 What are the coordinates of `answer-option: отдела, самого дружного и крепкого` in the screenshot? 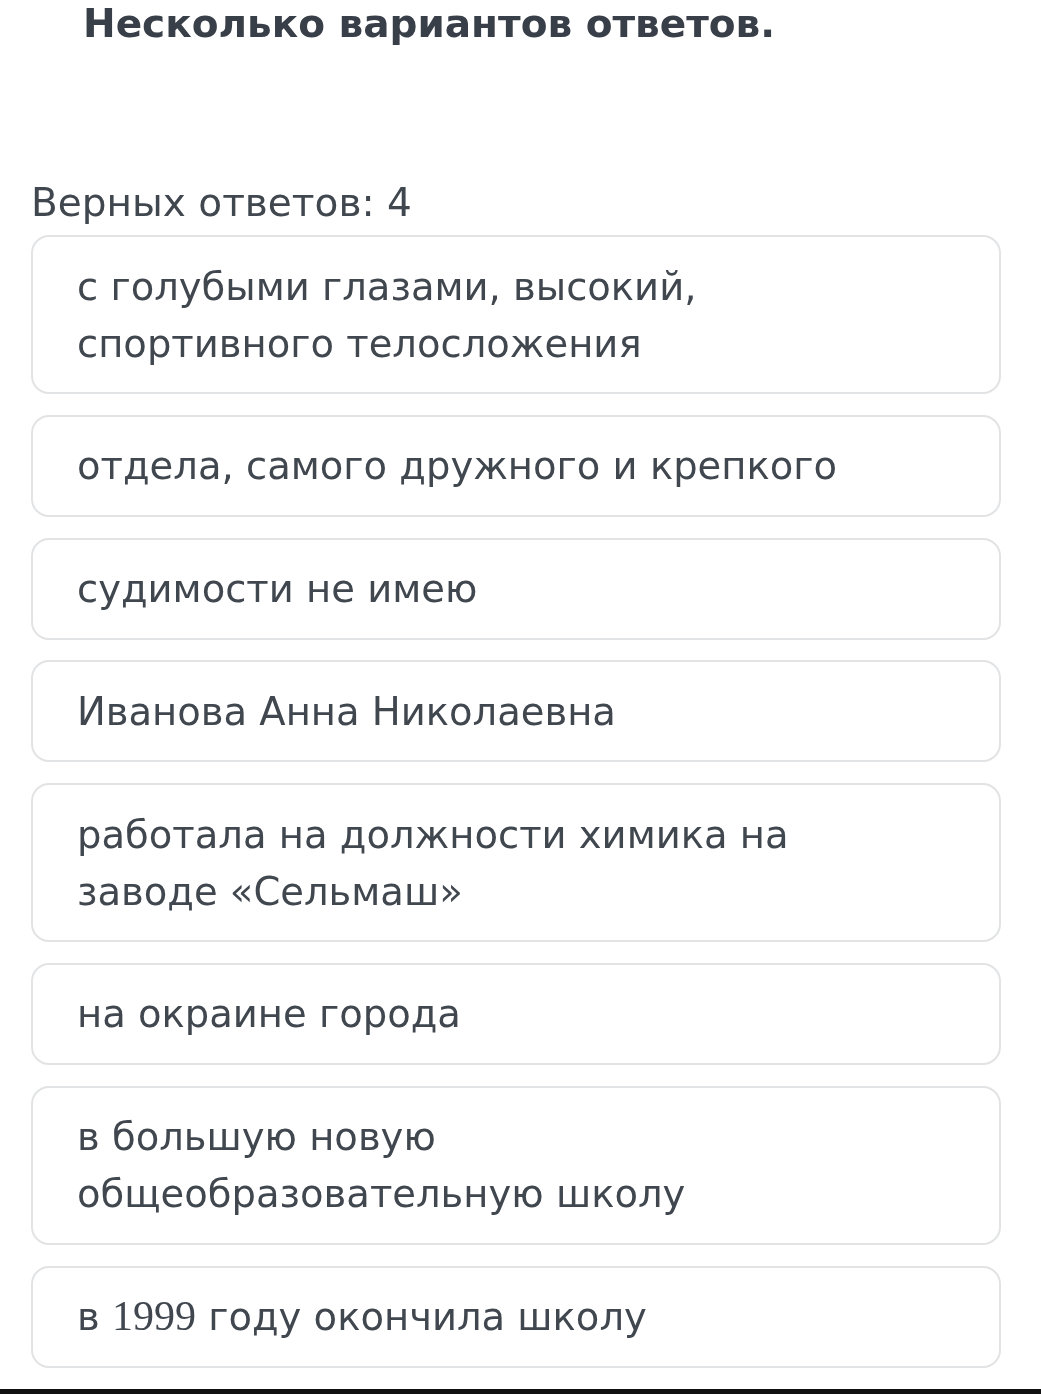 It's located at (516, 465).